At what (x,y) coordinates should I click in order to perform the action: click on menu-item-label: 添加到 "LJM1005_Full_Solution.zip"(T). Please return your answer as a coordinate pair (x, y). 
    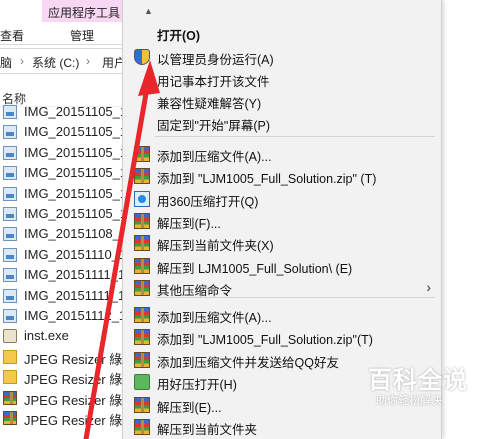
    Looking at the image, I should click on (265, 340).